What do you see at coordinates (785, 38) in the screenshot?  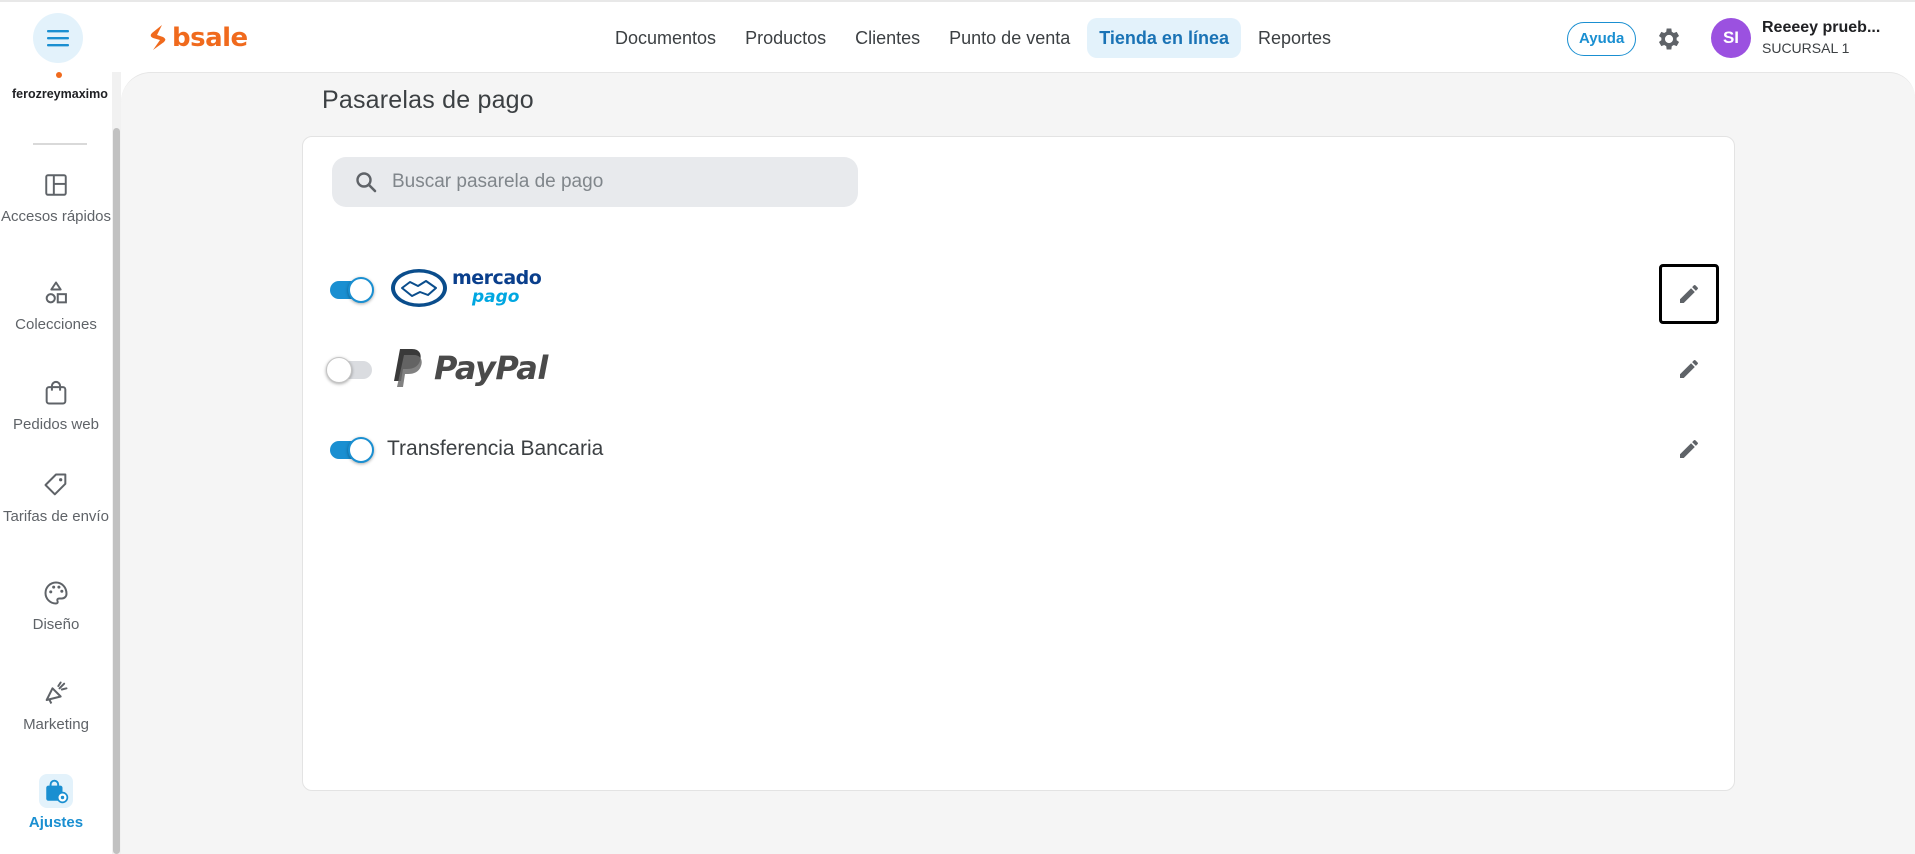 I see `nav-productos: Productos` at bounding box center [785, 38].